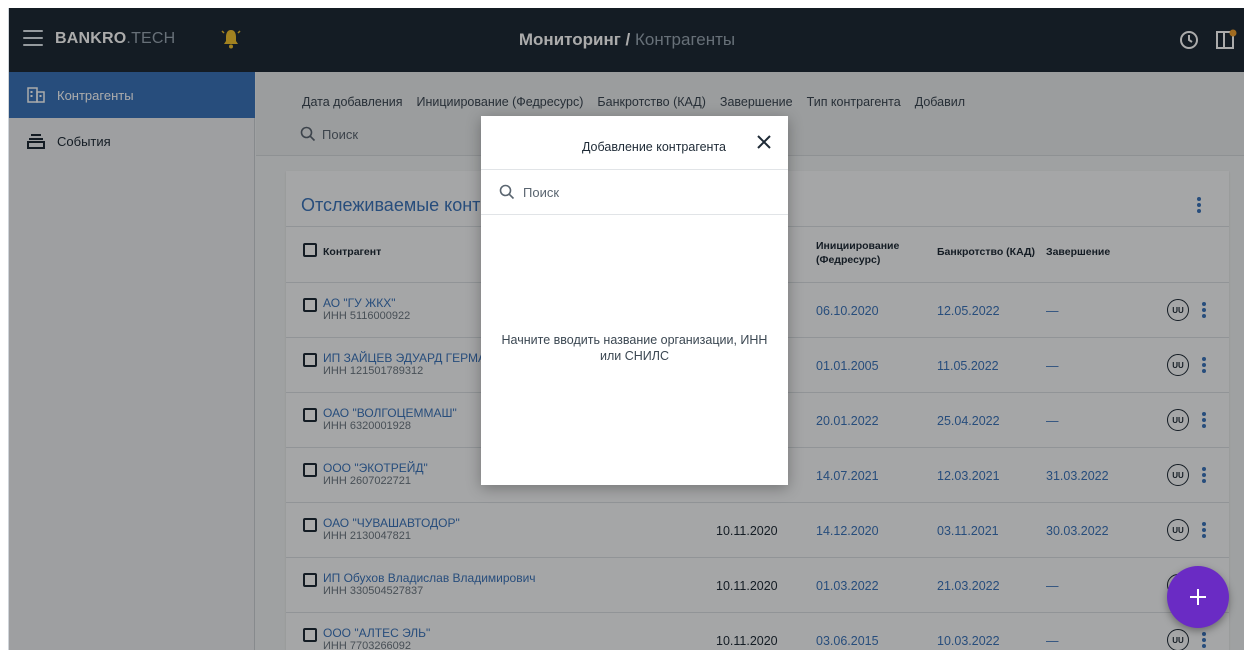  I want to click on plus-icon, so click(1198, 597).